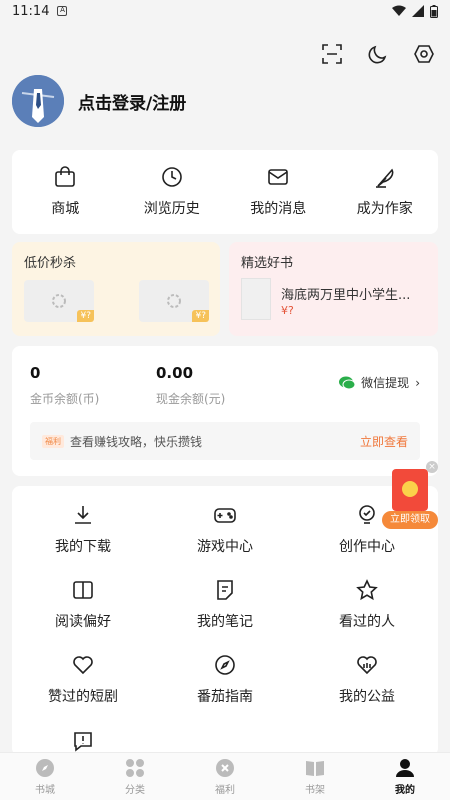 This screenshot has width=450, height=800. What do you see at coordinates (62, 11) in the screenshot?
I see `notification-icon: A` at bounding box center [62, 11].